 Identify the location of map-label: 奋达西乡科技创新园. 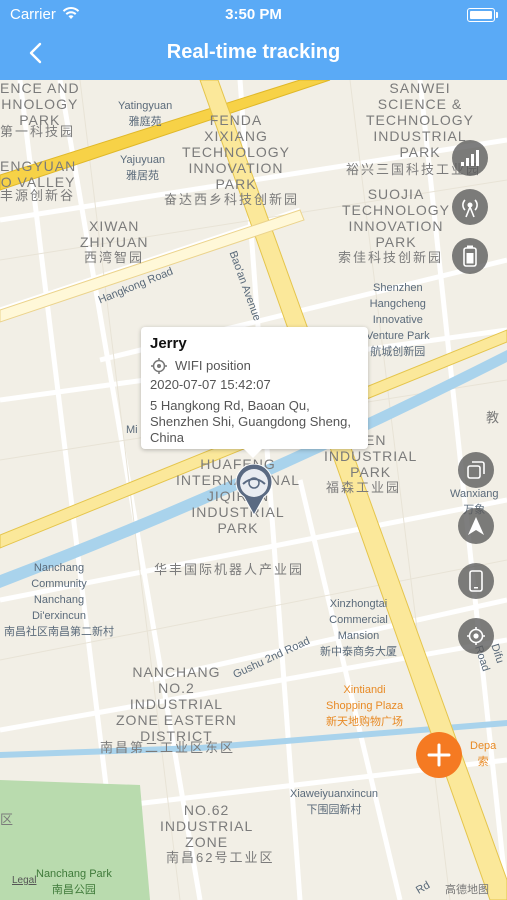
(232, 199).